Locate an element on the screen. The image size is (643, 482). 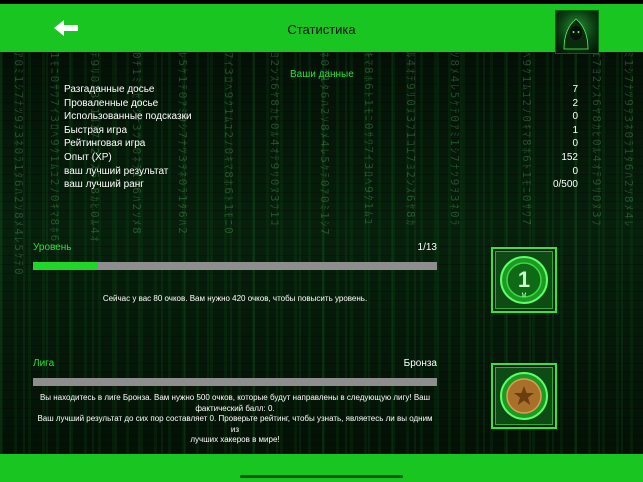
stat-row-best-result: ваш лучший результат 0 is located at coordinates (321, 172).